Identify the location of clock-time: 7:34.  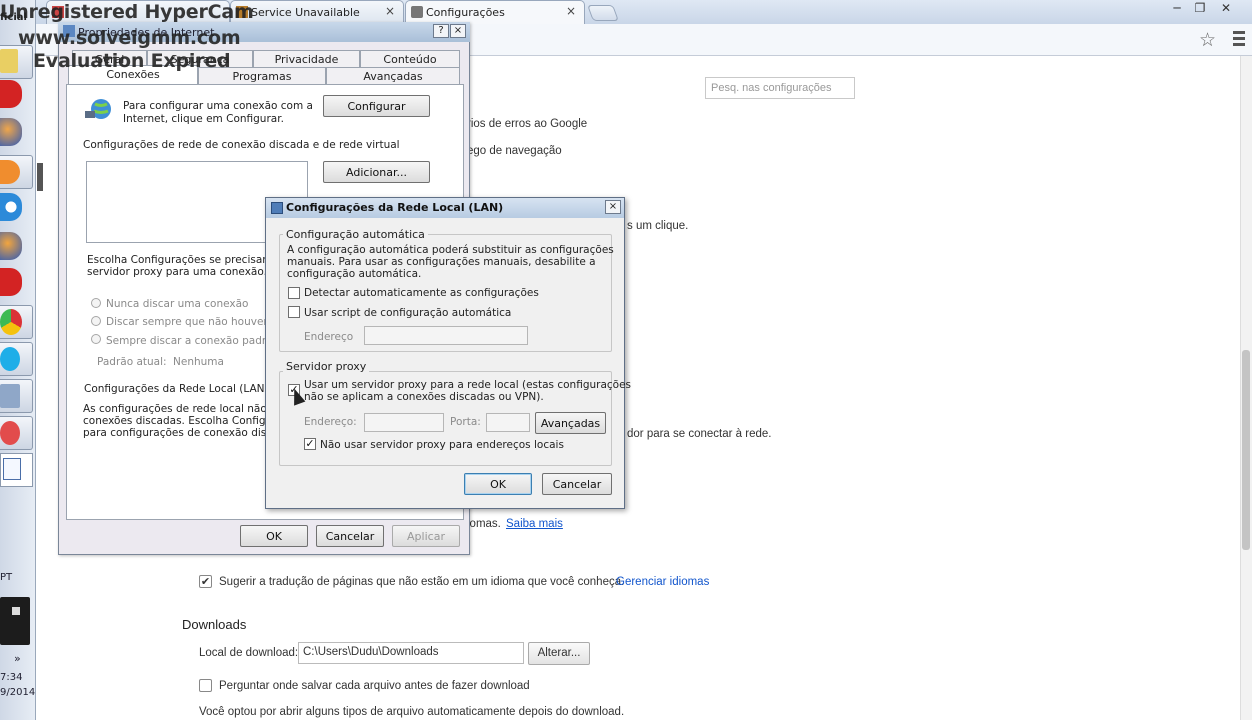
(11, 677).